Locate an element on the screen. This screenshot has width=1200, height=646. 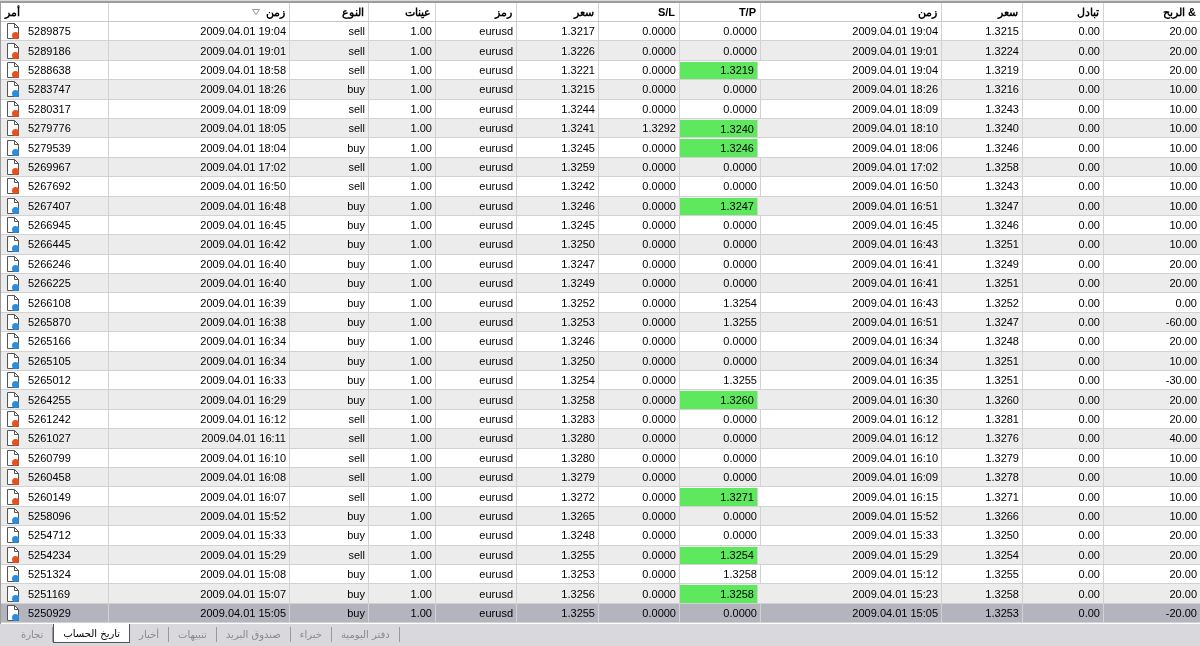
table-row: 5264255 2009.04.01 16:29 buy 1.00 eurusd 1.3258 0.0000 1.3260 2009.04.01 16:30 1.3260 0.00 20.00 is located at coordinates (600, 400).